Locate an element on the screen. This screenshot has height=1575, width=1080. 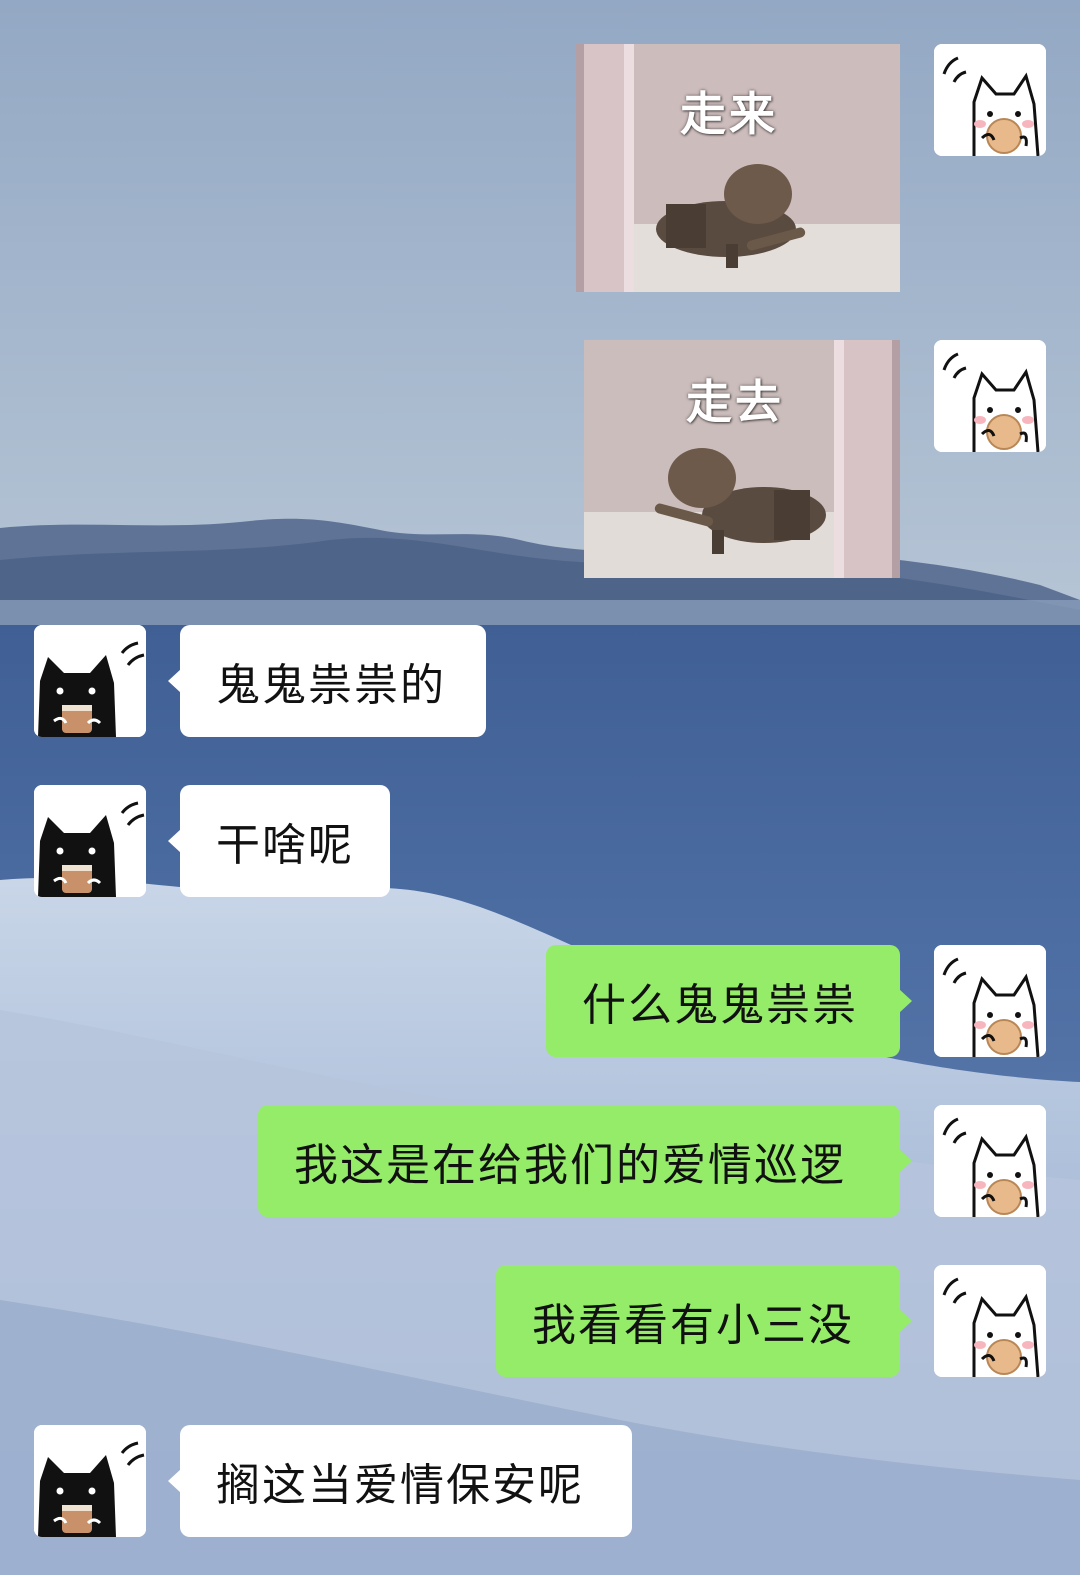
message-bubble-received: 搁这当爱情保安呢 is located at coordinates (400, 1481).